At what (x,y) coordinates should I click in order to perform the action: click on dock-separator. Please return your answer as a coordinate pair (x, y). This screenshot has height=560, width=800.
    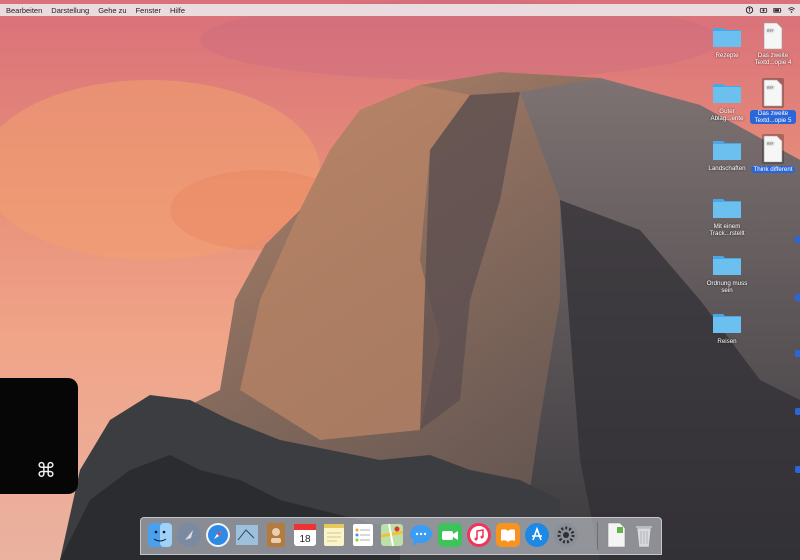
    Looking at the image, I should click on (597, 536).